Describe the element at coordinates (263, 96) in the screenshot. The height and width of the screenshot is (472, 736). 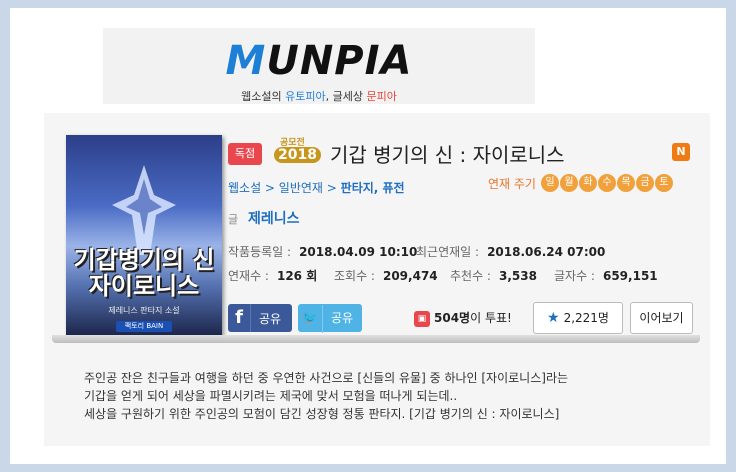
I see `logo-sub-prefix: 웹소설의` at that location.